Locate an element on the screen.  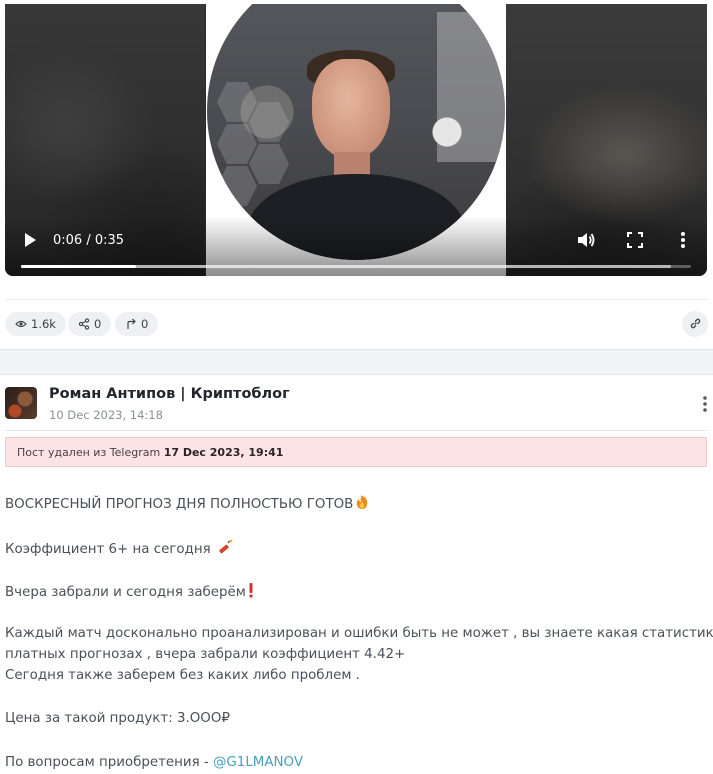
post-line: ВОСКРЕСНЫЙ ПРОГНОЗ ДНЯ ПОЛНОСТЬЮ ГОТОВ is located at coordinates (187, 504).